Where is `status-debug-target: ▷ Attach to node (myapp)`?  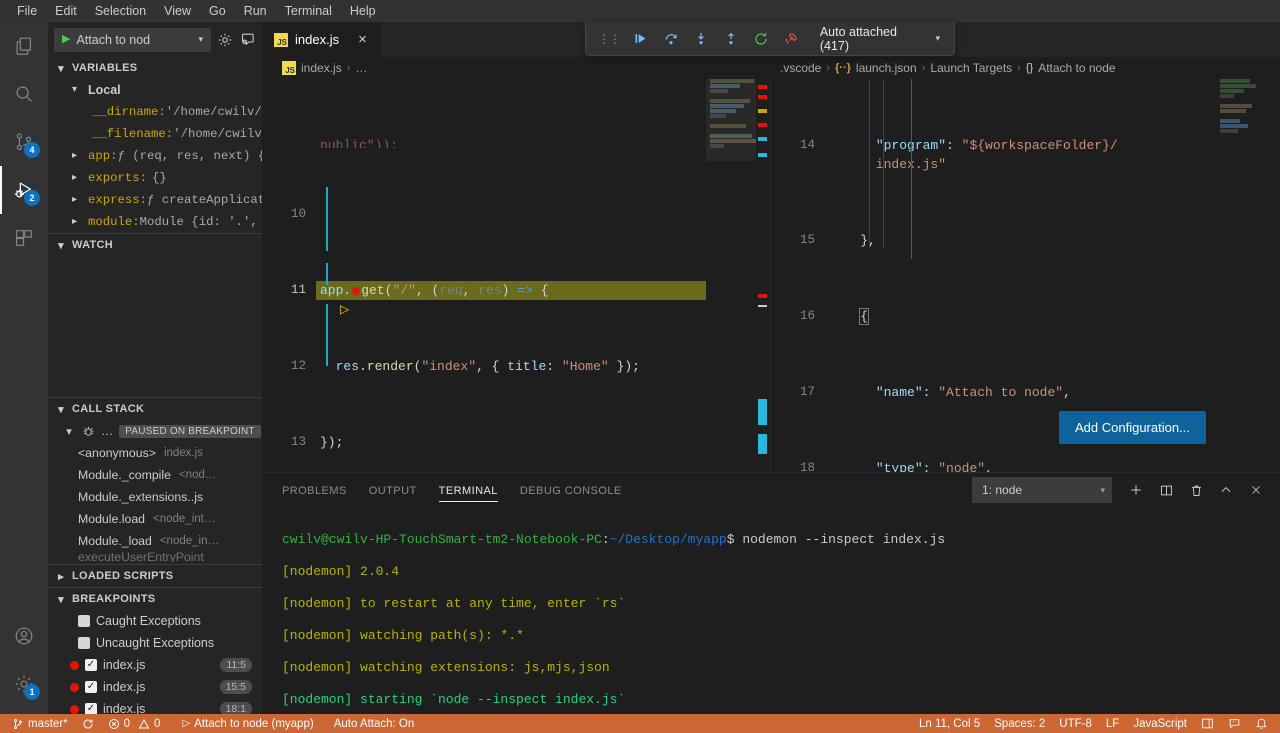 status-debug-target: ▷ Attach to node (myapp) is located at coordinates (247, 723).